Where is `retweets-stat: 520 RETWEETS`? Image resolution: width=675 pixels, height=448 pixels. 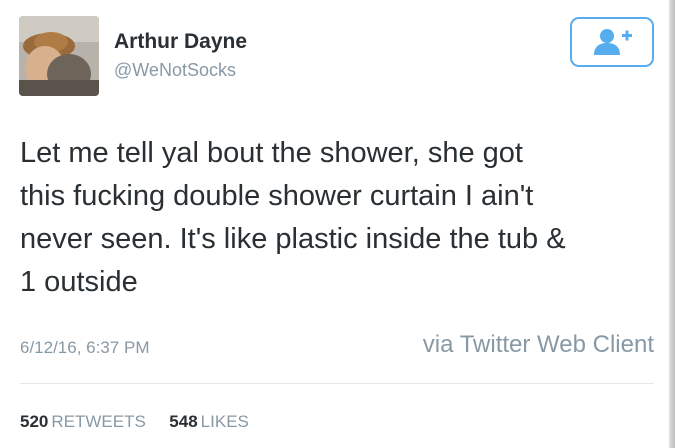 retweets-stat: 520 RETWEETS is located at coordinates (85, 421).